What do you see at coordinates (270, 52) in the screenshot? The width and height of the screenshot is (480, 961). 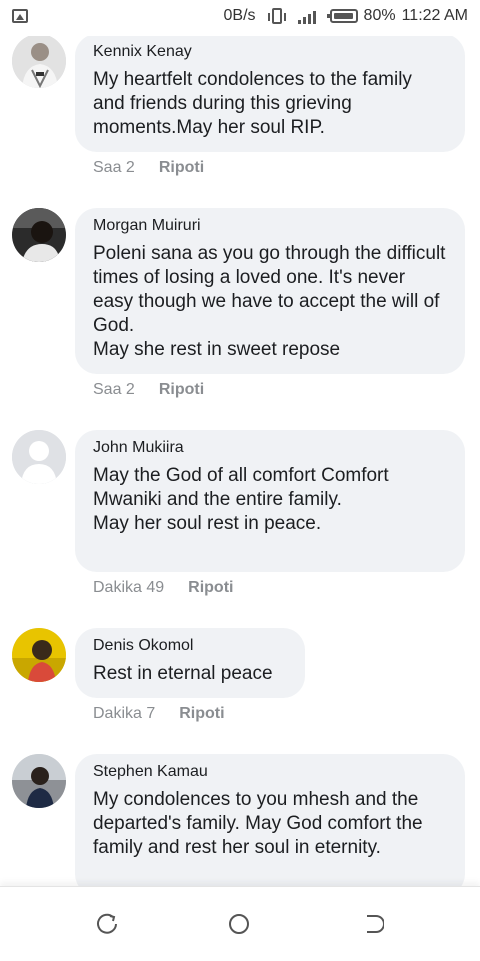 I see `comment-author: Kennix Kenay` at bounding box center [270, 52].